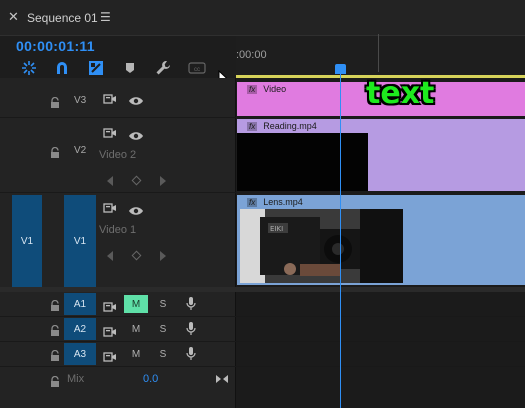 The image size is (525, 408). I want to click on track-v2-label: V2, so click(80, 150).